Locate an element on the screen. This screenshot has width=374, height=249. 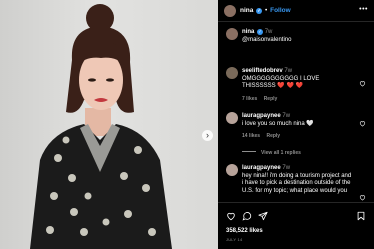
comment-username: seeliftedobrev is located at coordinates (262, 71).